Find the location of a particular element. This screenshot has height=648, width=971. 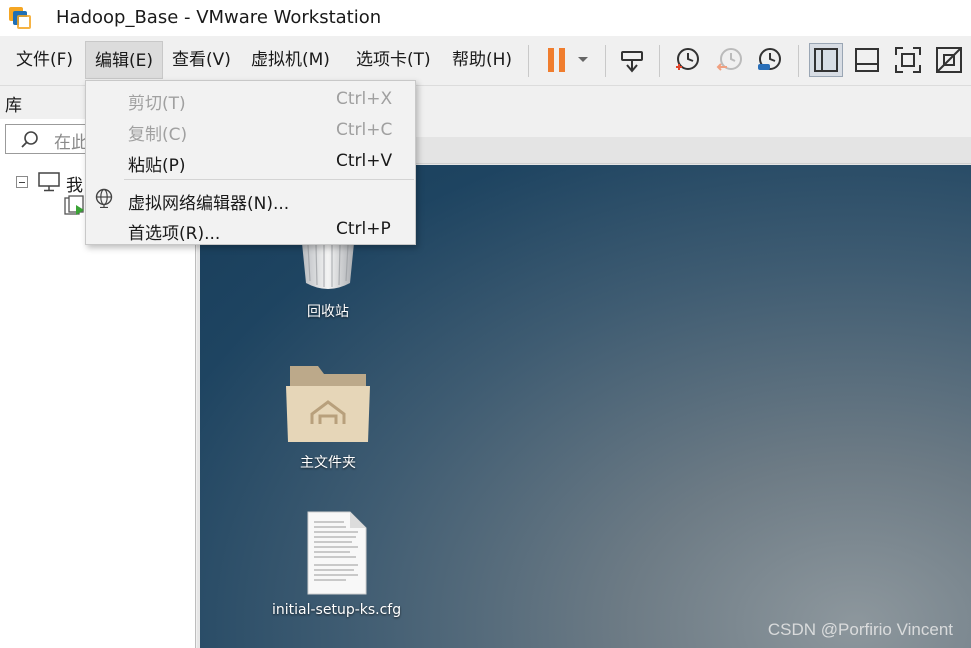

revert-snapshot-button is located at coordinates (729, 60).